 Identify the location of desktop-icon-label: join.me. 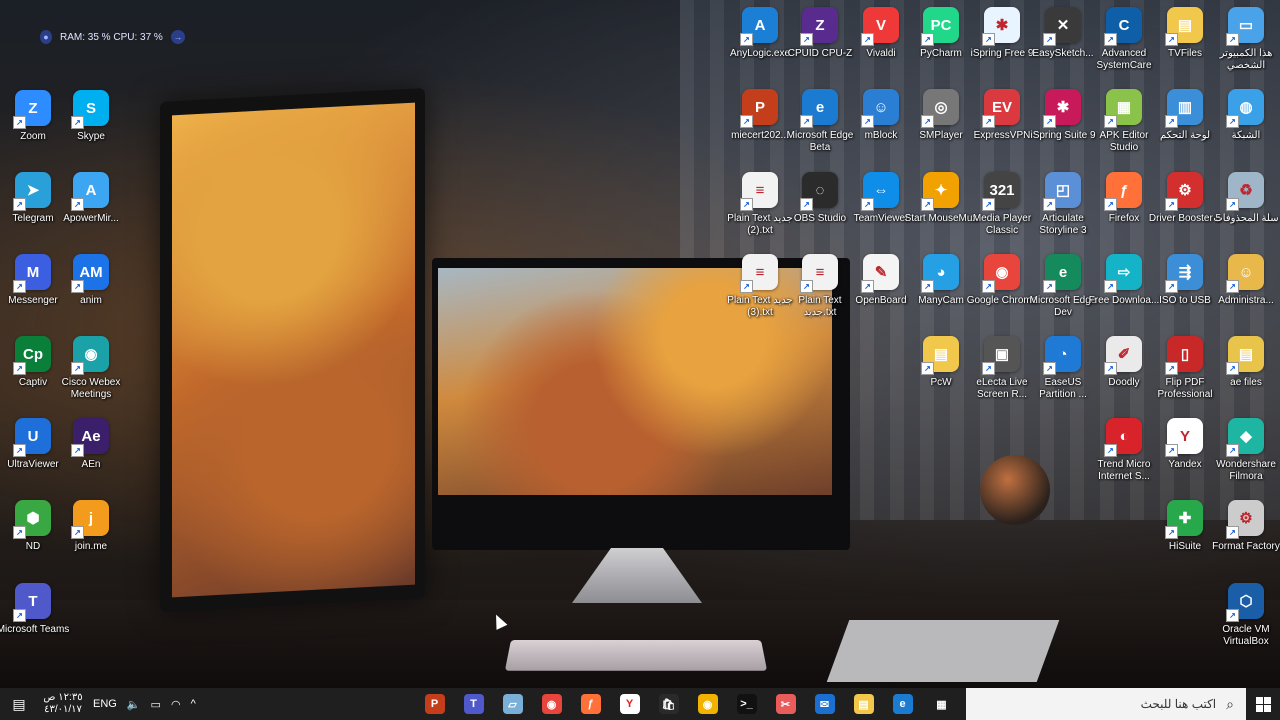
(91, 546).